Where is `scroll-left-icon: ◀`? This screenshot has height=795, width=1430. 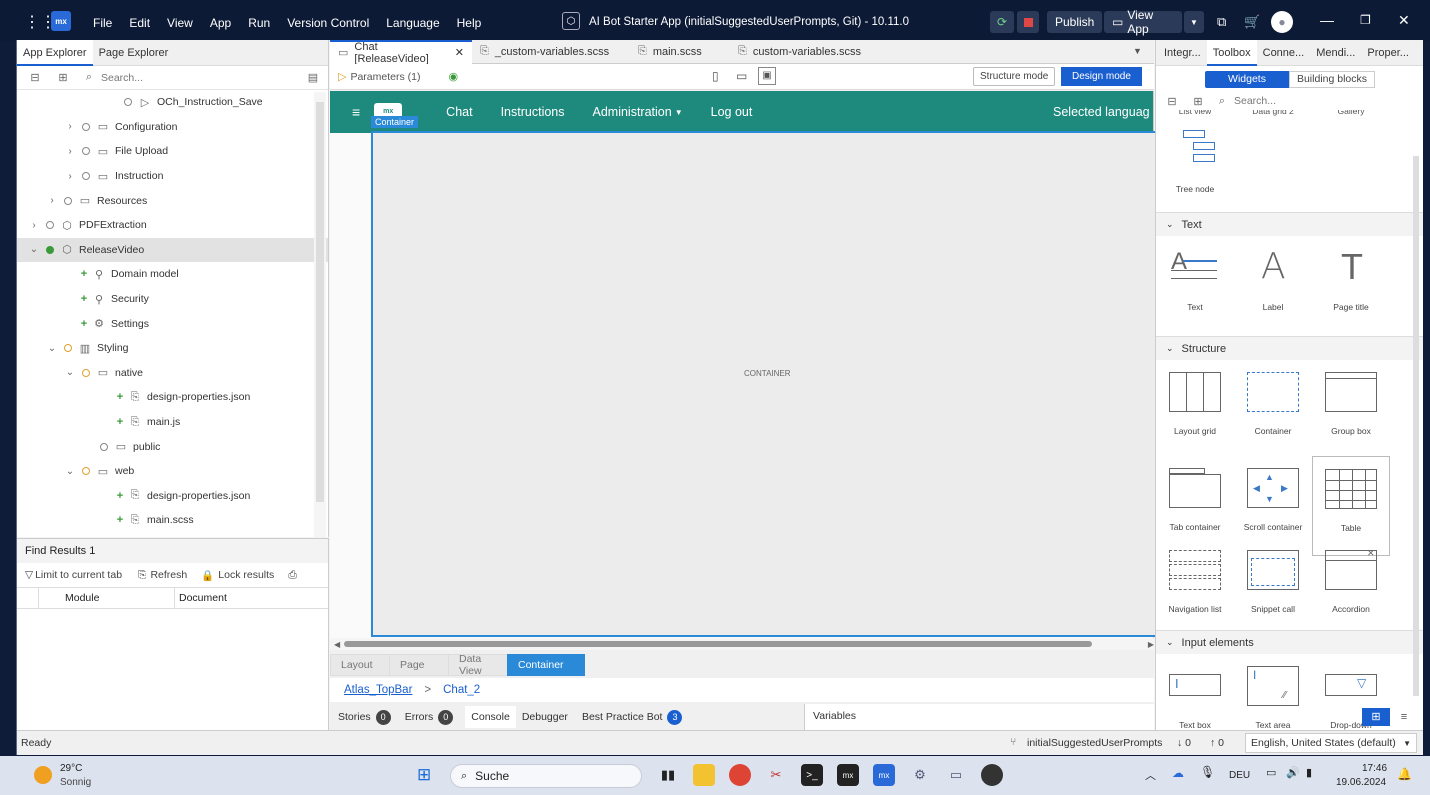 scroll-left-icon: ◀ is located at coordinates (337, 644).